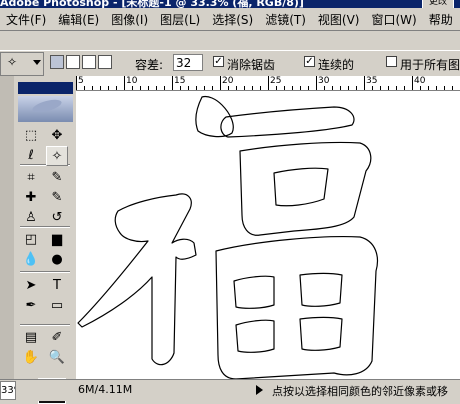  Describe the element at coordinates (57, 286) in the screenshot. I see `type-icon: T` at that location.